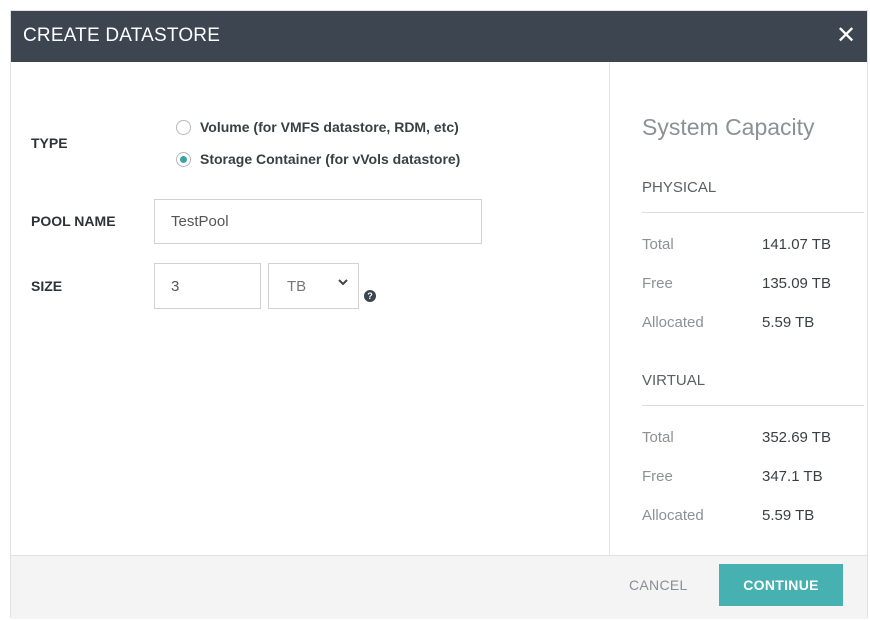 The image size is (870, 620). I want to click on chevron-down-icon, so click(343, 282).